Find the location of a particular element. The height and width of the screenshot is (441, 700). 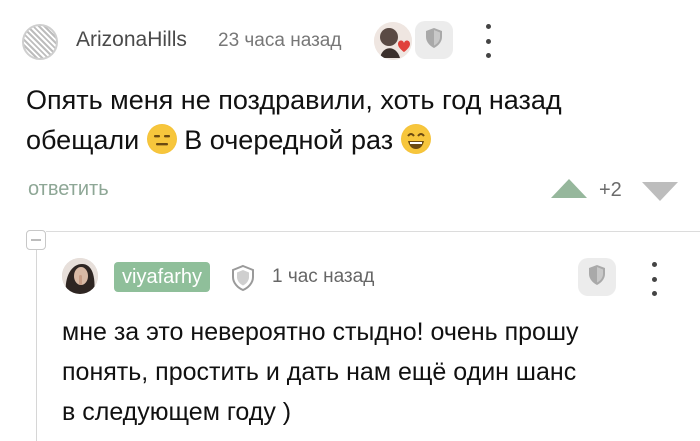

downvote-icon is located at coordinates (660, 191).